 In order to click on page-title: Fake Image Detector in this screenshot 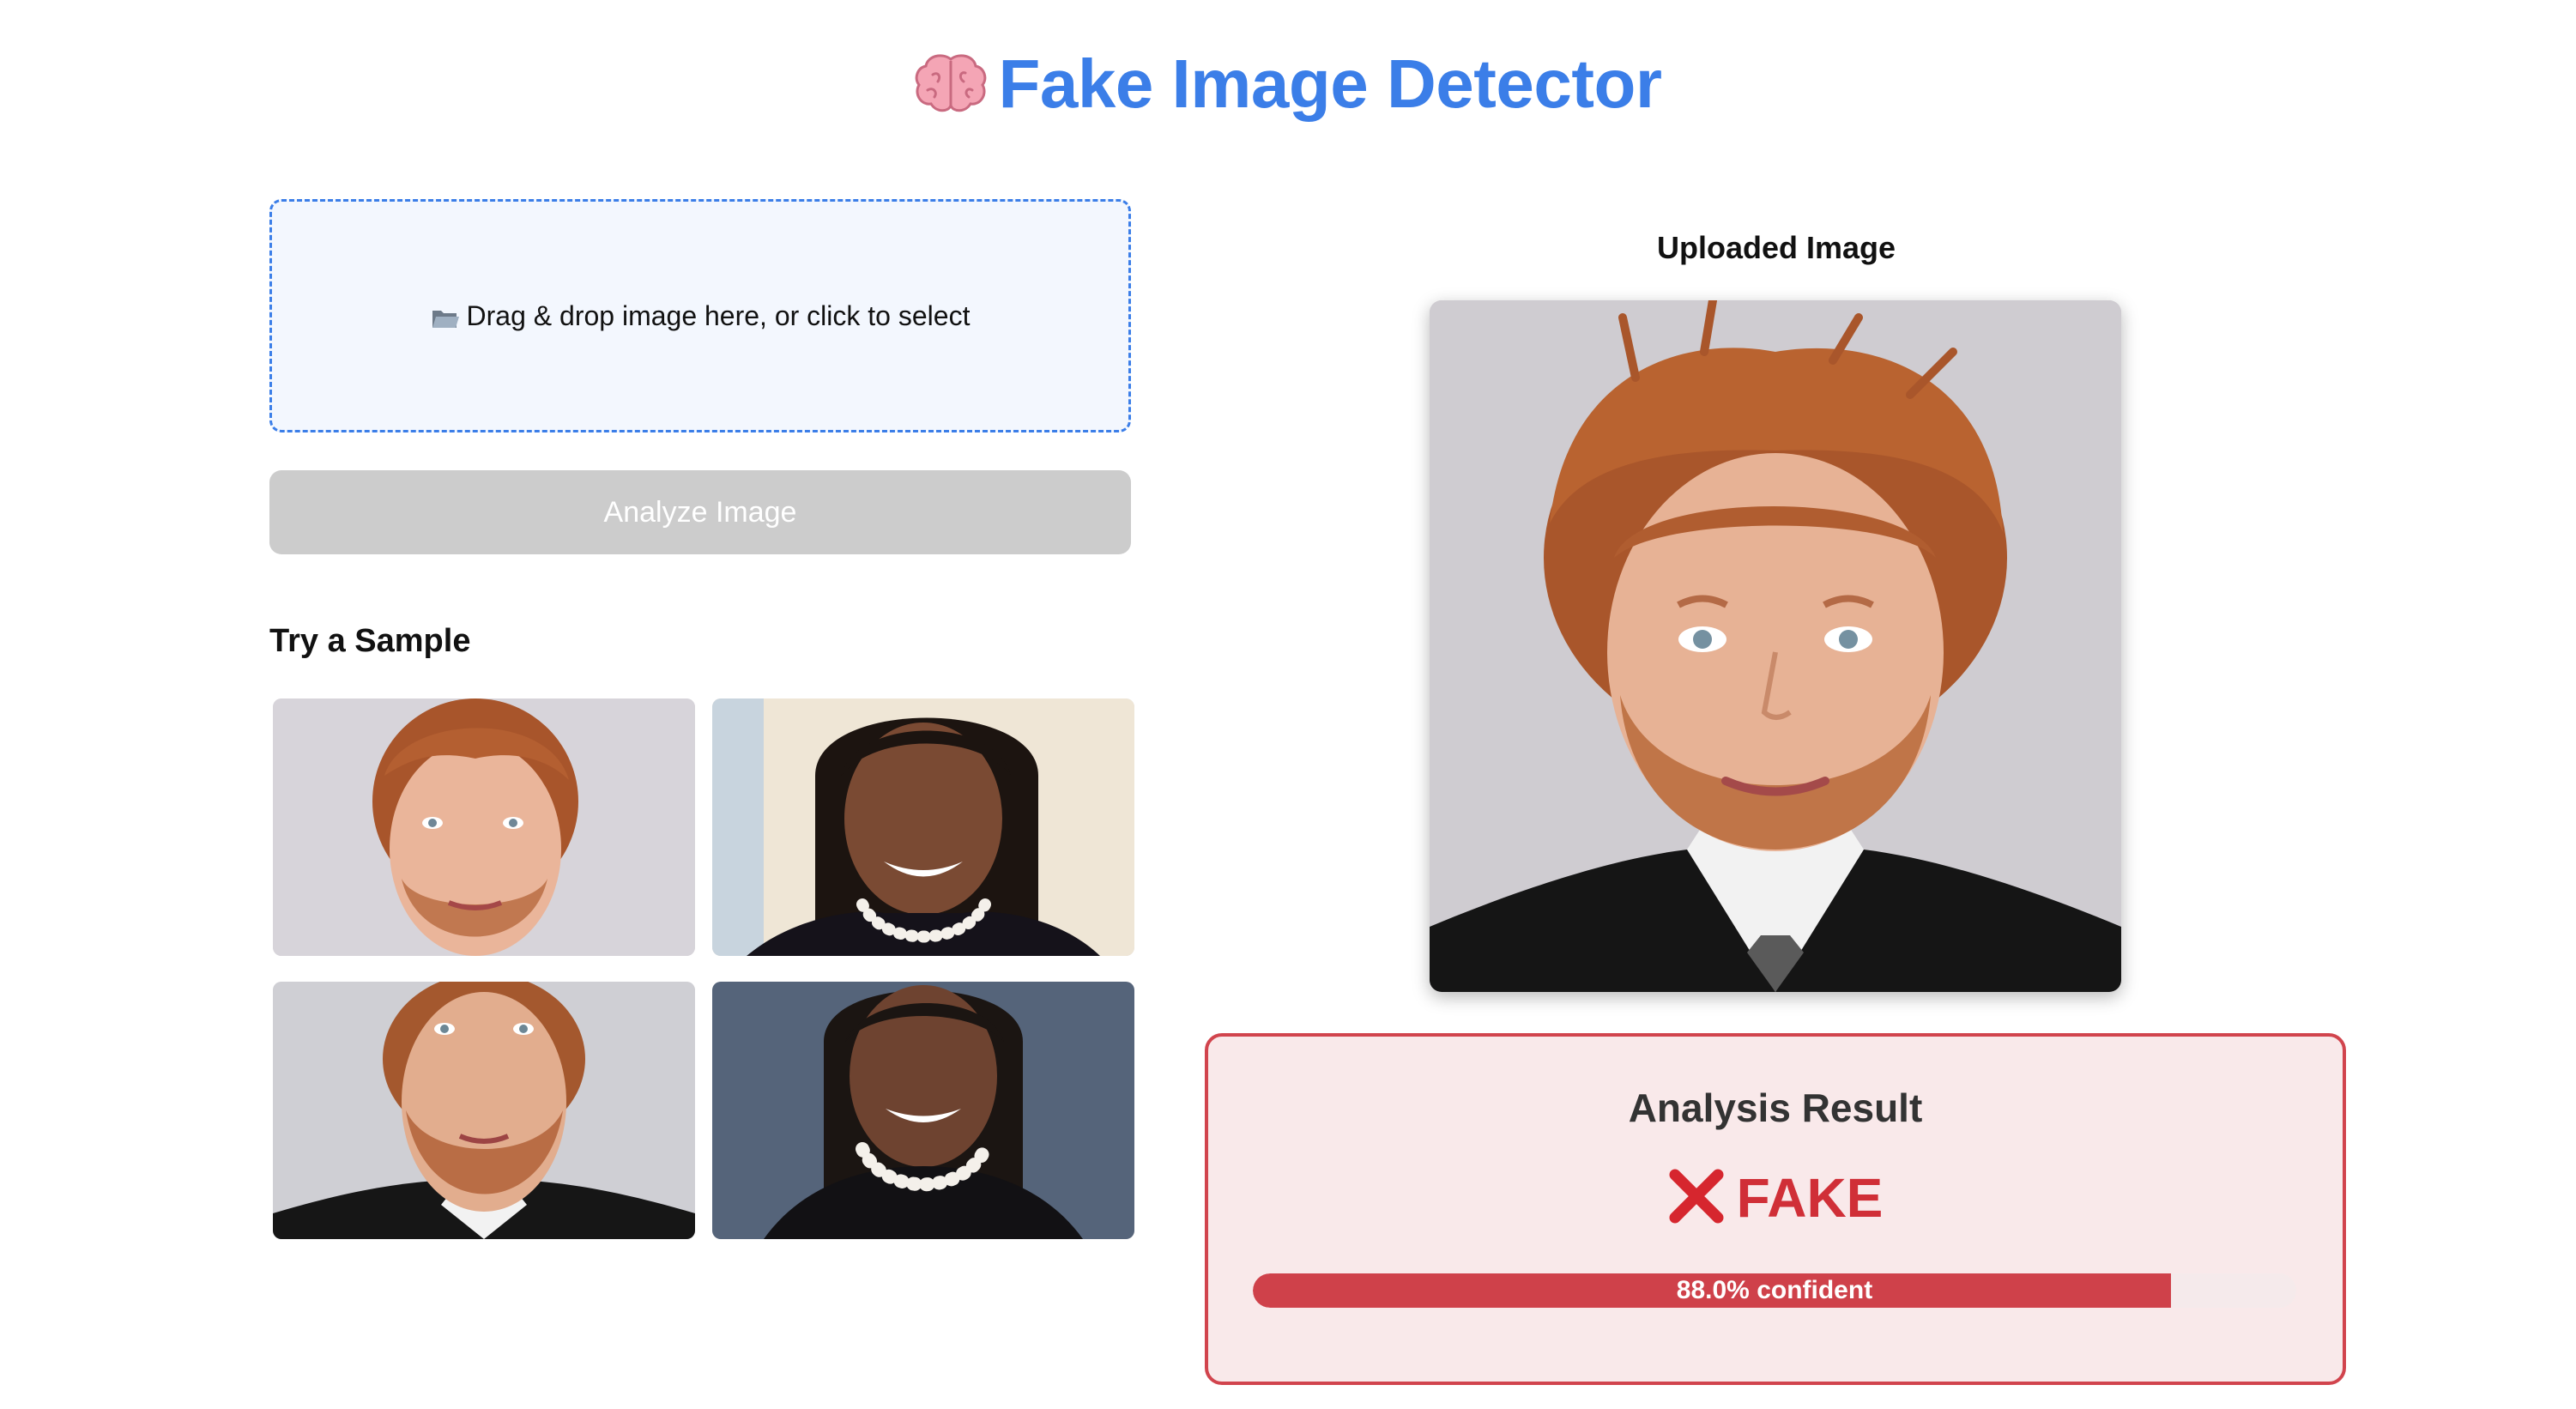, I will do `click(1288, 84)`.